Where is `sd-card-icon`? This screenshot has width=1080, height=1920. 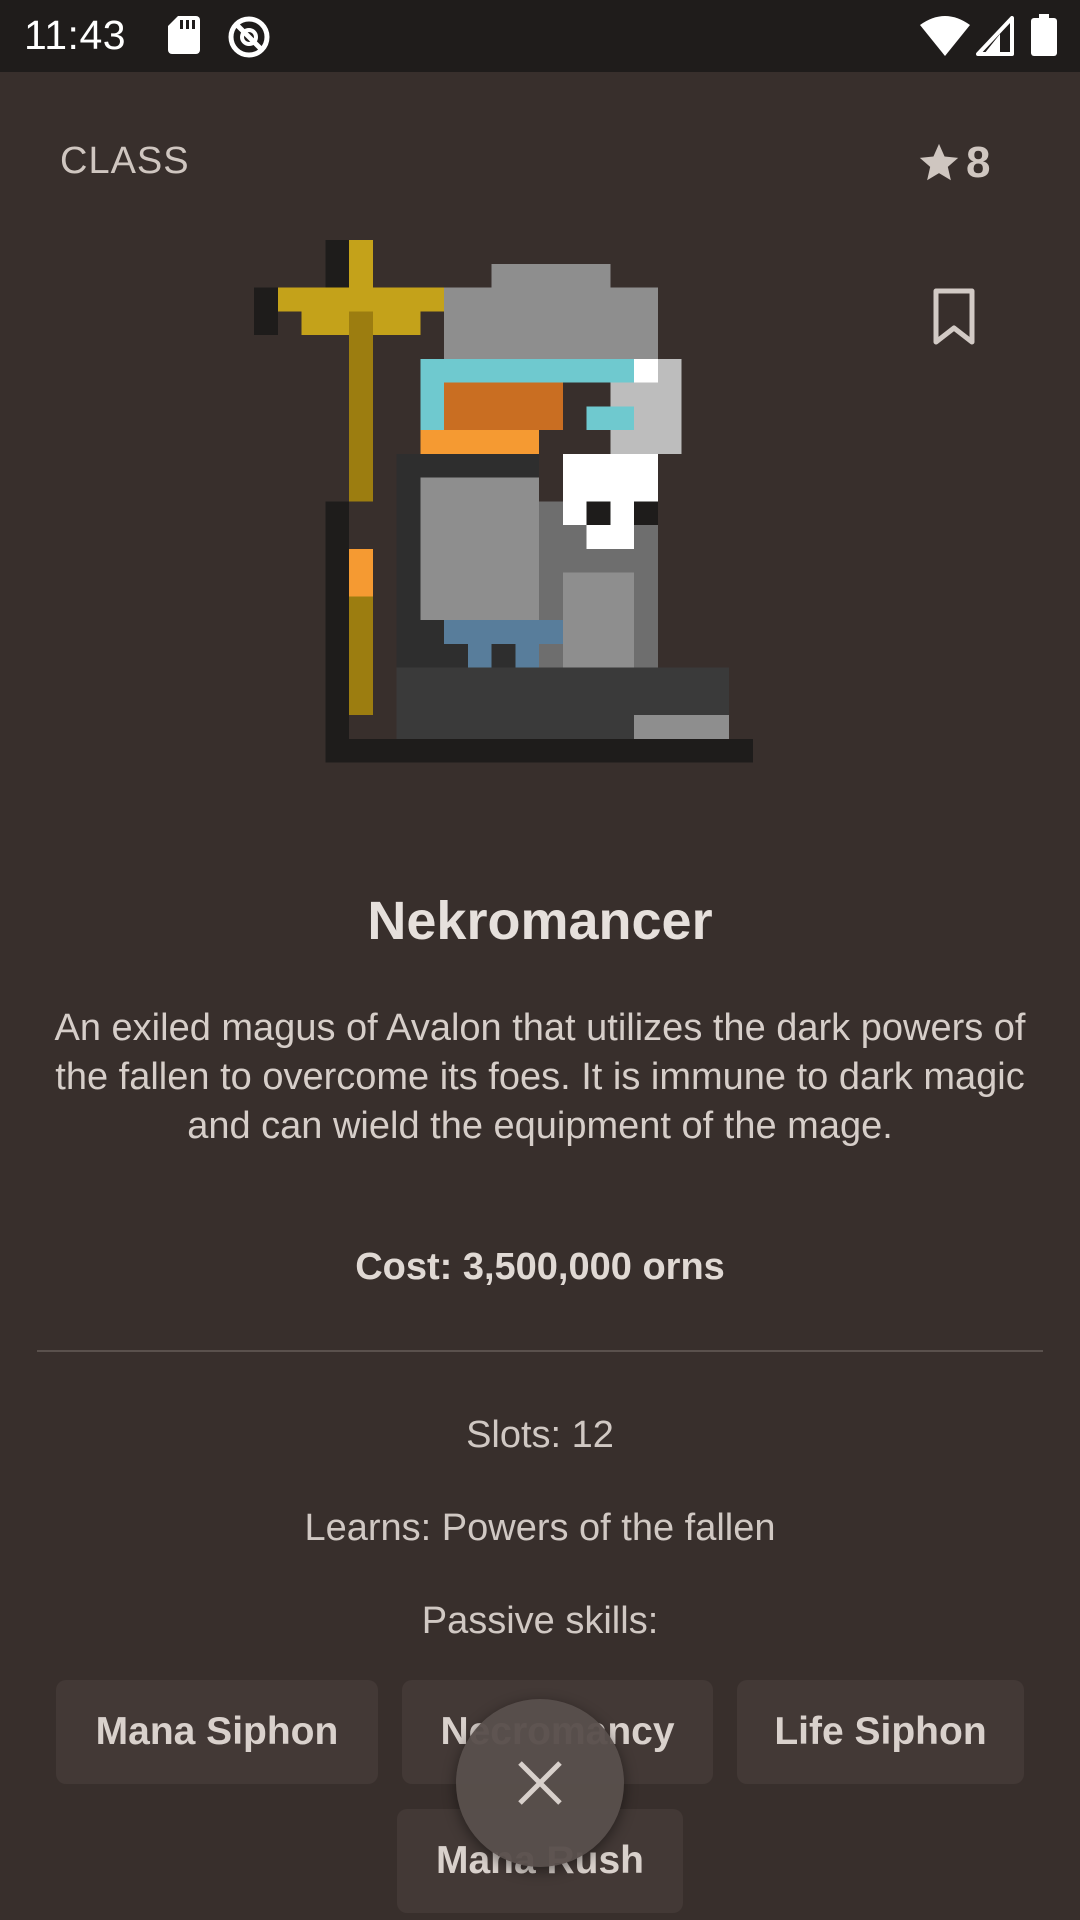 sd-card-icon is located at coordinates (184, 35).